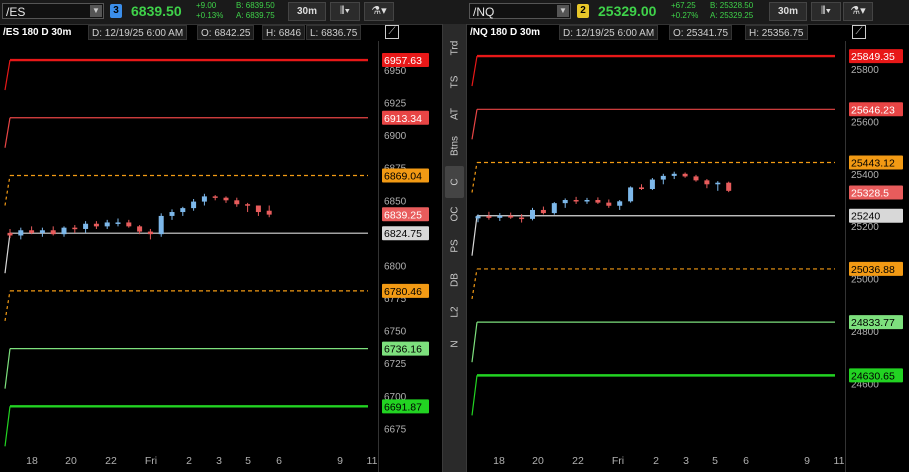 This screenshot has height=472, width=909. Describe the element at coordinates (32, 461) in the screenshot. I see `x-tick-label: 18` at that location.